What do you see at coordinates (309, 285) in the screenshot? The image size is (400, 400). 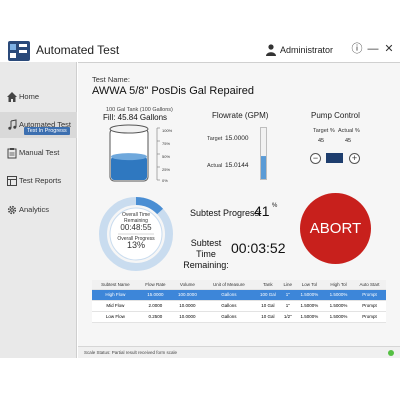 I see `column-header: Low Tol` at bounding box center [309, 285].